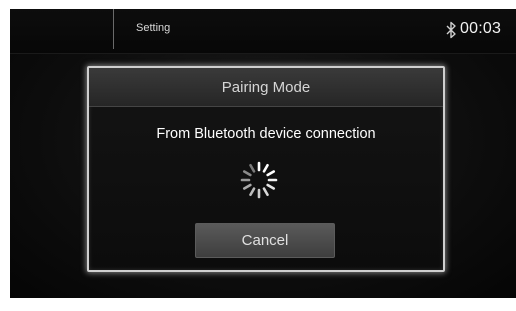 This screenshot has width=516, height=311. What do you see at coordinates (113, 29) in the screenshot?
I see `topbar-divider` at bounding box center [113, 29].